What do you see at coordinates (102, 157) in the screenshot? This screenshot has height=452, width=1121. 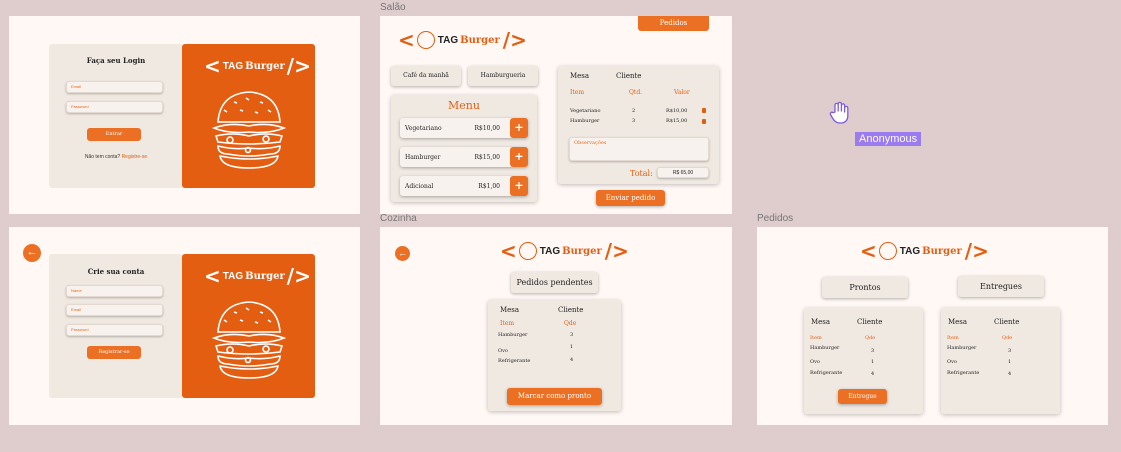 I see `no-account-text: Não tem conta?` at bounding box center [102, 157].